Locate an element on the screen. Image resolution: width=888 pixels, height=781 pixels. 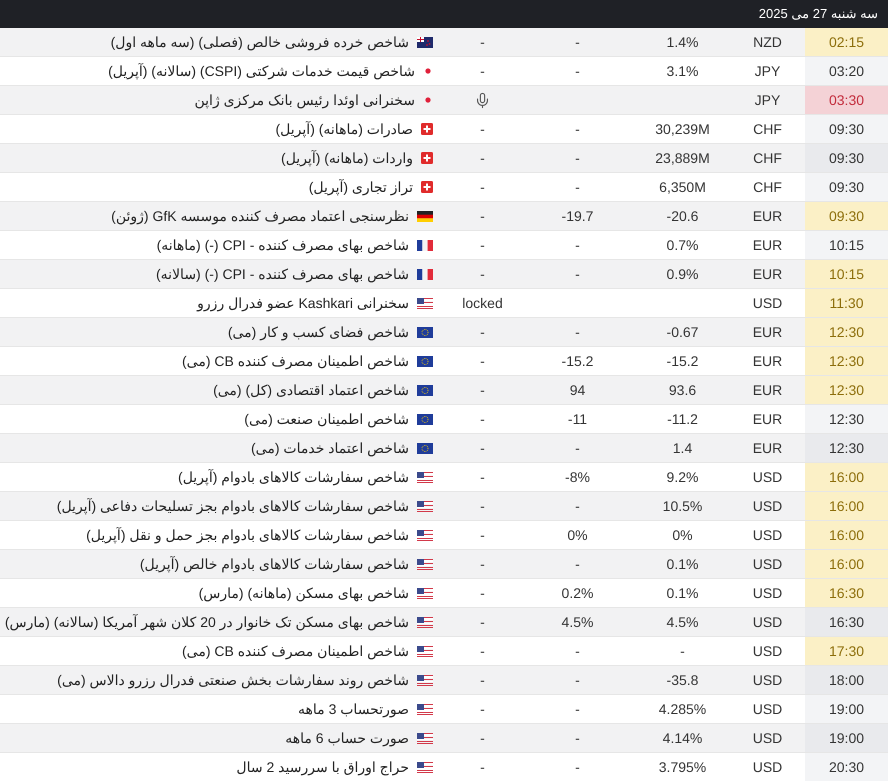
table-cell-text: 11- is located at coordinates (577, 419).